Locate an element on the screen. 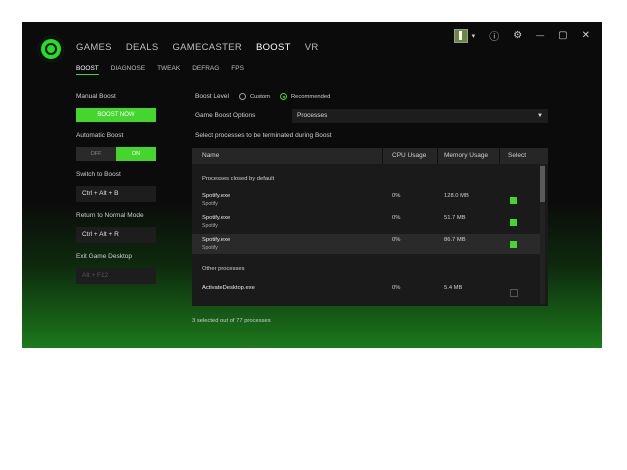  sub-nav: BOOST DIAGNOSE TWEAK DEFRAG FPS is located at coordinates (160, 70).